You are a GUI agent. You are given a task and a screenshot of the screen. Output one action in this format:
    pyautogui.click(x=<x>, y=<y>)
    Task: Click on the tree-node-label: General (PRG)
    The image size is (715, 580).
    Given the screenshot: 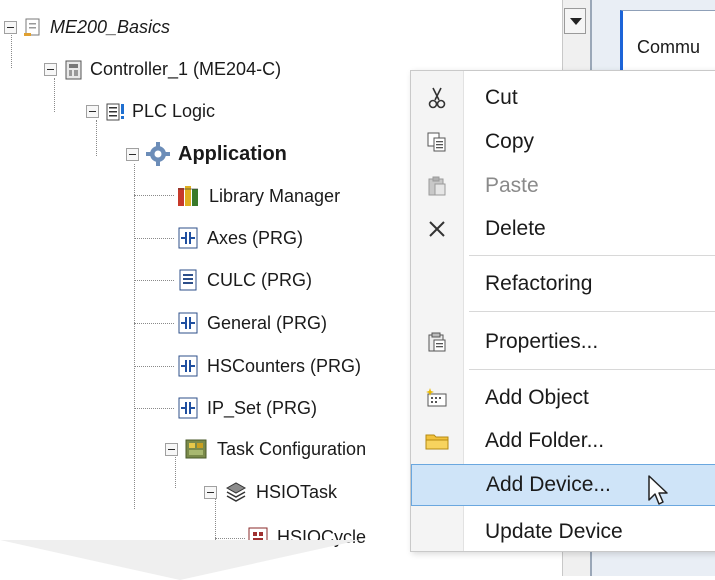 What is the action you would take?
    pyautogui.click(x=267, y=322)
    